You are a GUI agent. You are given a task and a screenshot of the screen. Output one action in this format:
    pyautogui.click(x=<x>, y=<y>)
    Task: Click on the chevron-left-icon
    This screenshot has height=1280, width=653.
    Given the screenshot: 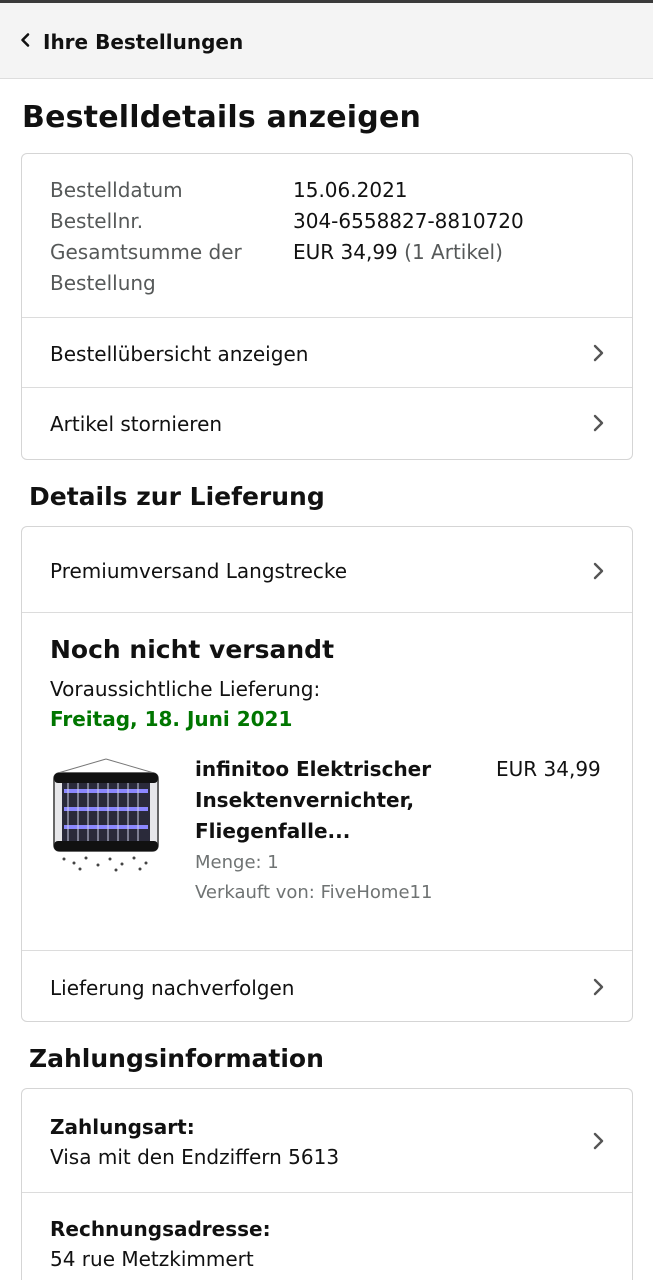 What is the action you would take?
    pyautogui.click(x=26, y=40)
    